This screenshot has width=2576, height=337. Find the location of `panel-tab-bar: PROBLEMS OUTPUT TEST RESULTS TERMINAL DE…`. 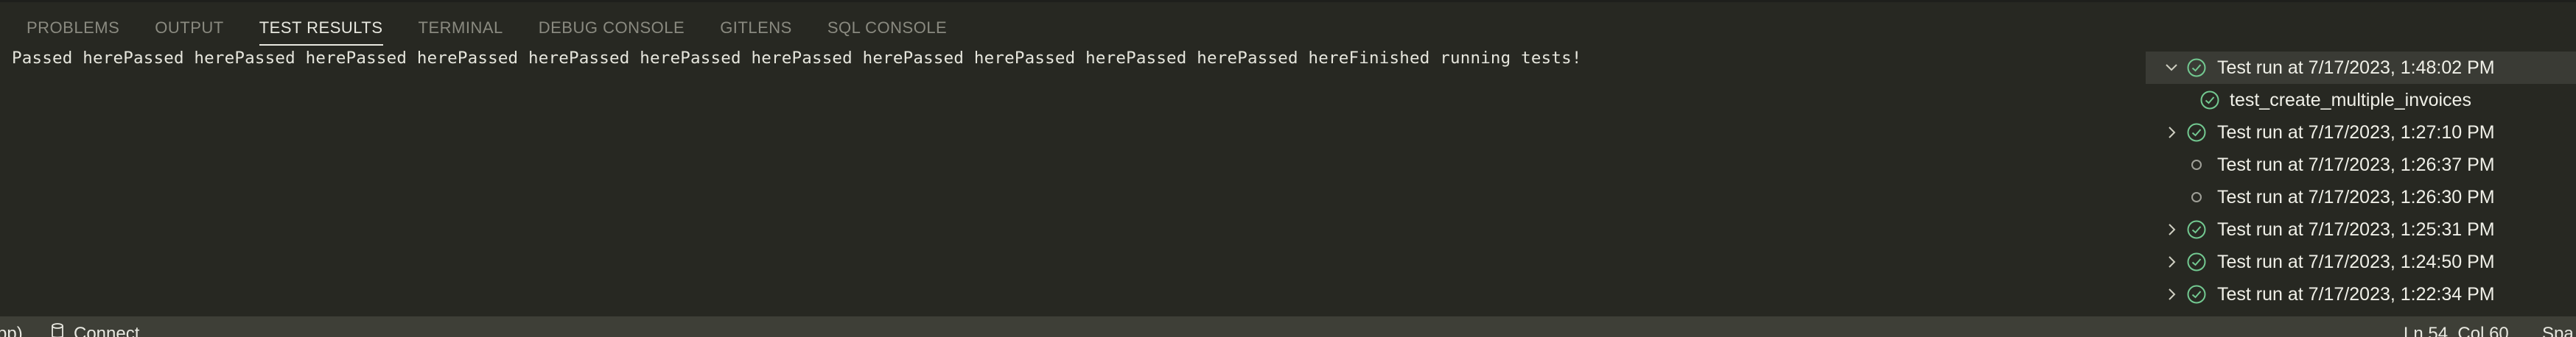

panel-tab-bar: PROBLEMS OUTPUT TEST RESULTS TERMINAL DE… is located at coordinates (478, 28).